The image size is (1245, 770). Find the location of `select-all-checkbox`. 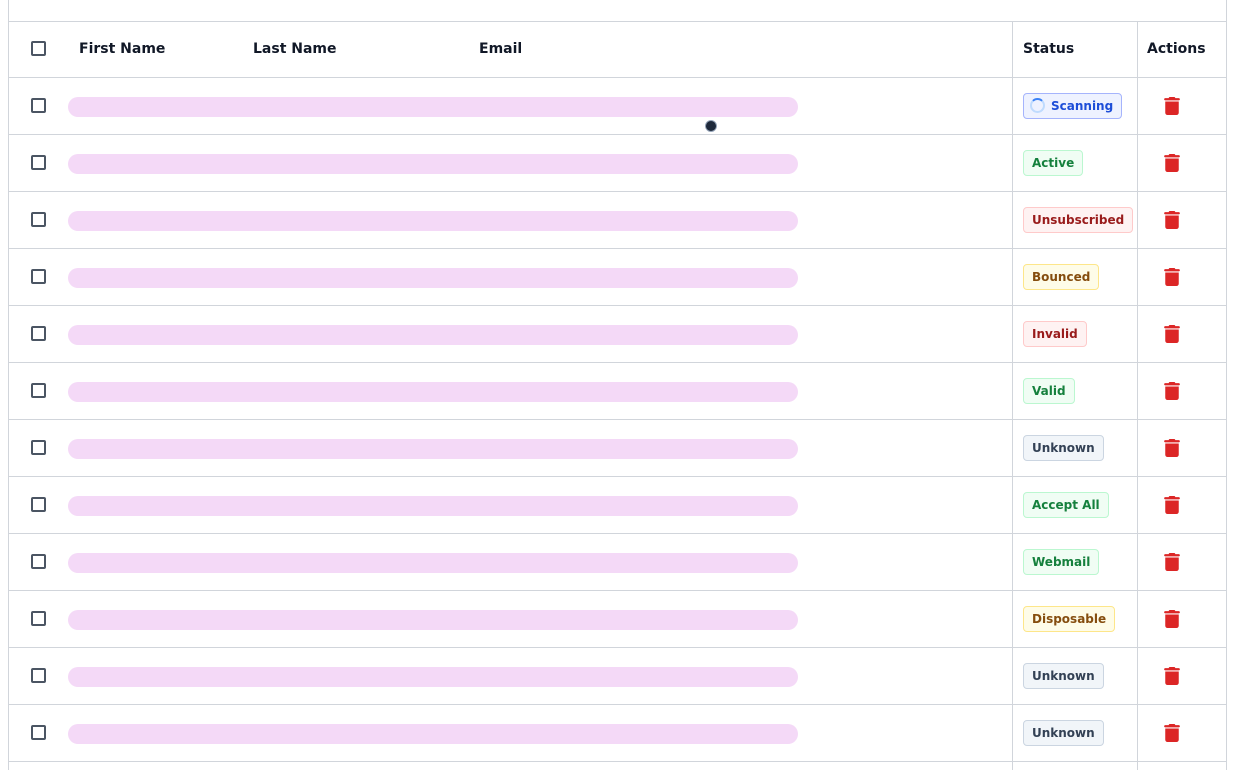

select-all-checkbox is located at coordinates (38, 48).